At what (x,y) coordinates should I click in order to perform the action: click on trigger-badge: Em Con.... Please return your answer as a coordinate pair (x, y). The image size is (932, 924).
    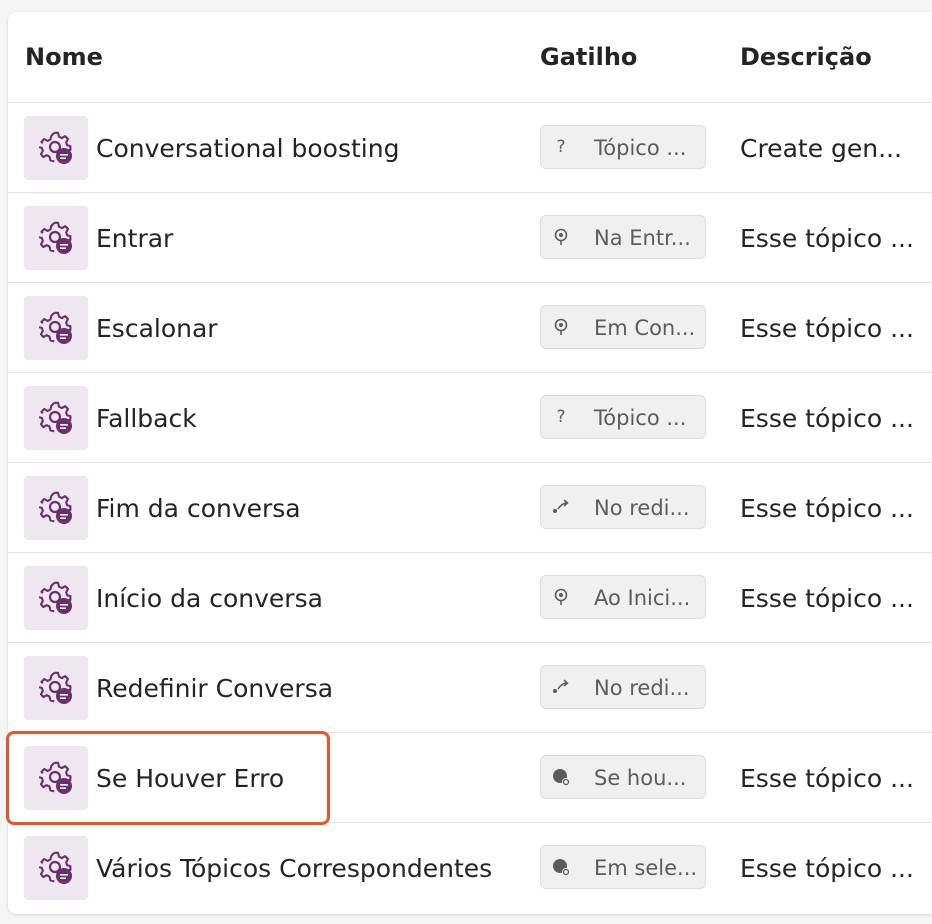
    Looking at the image, I should click on (623, 327).